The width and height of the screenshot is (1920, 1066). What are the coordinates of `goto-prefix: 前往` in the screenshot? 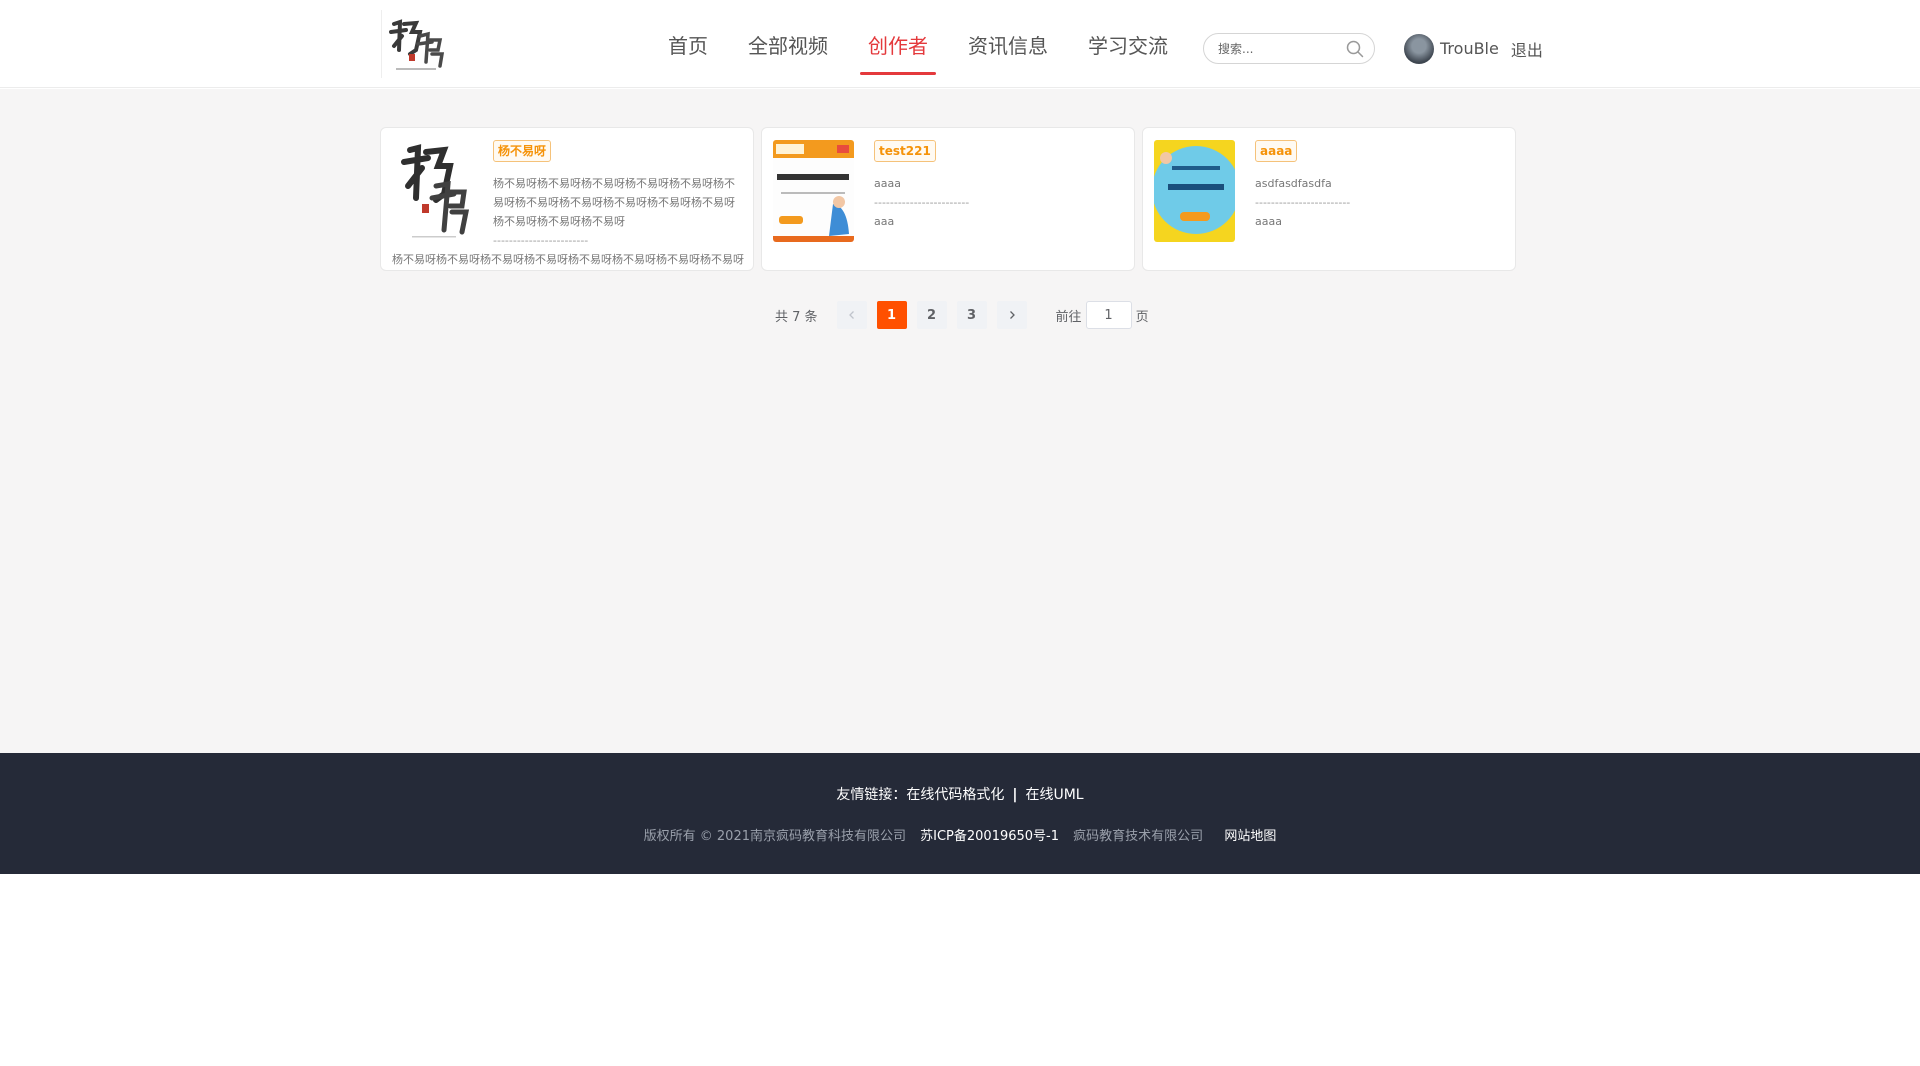 It's located at (1068, 317).